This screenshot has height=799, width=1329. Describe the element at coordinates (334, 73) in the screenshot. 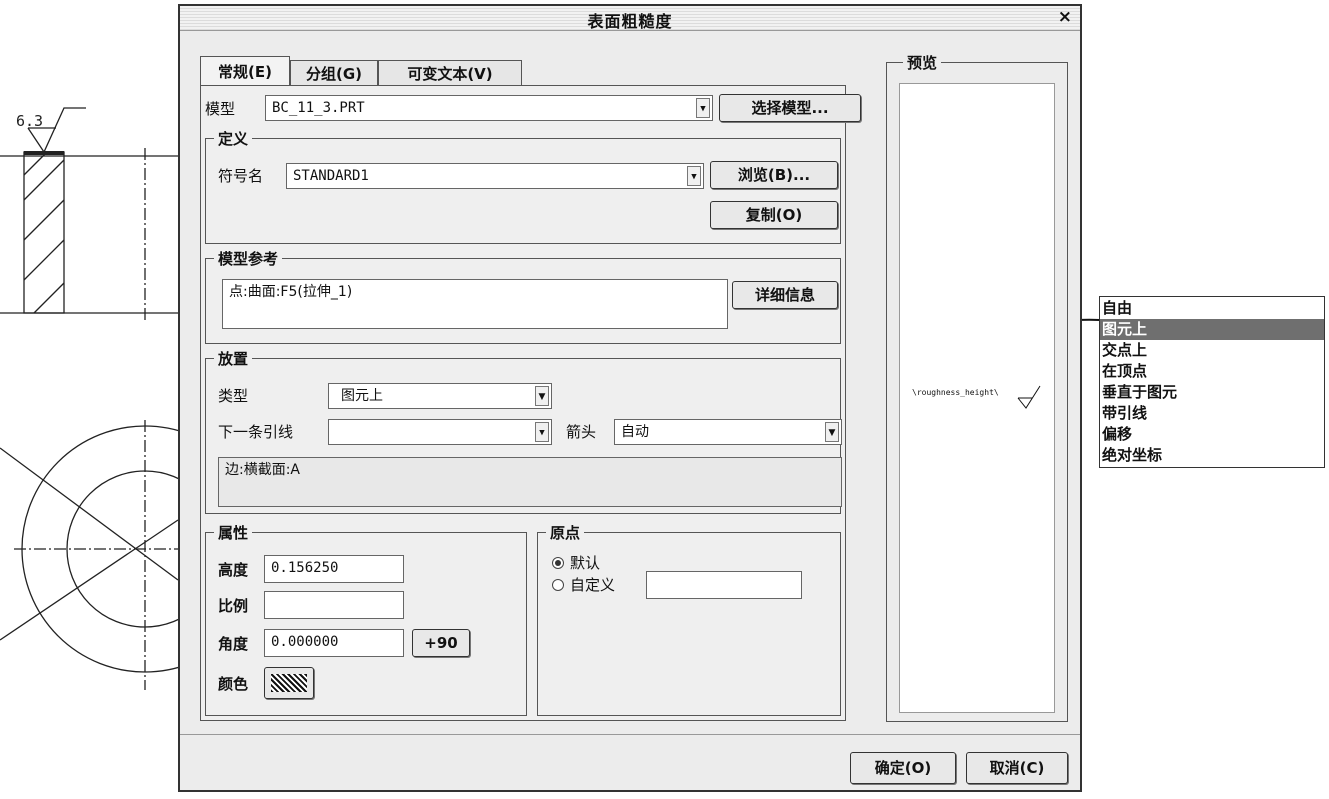

I see `tab-group: 分组(G)` at that location.